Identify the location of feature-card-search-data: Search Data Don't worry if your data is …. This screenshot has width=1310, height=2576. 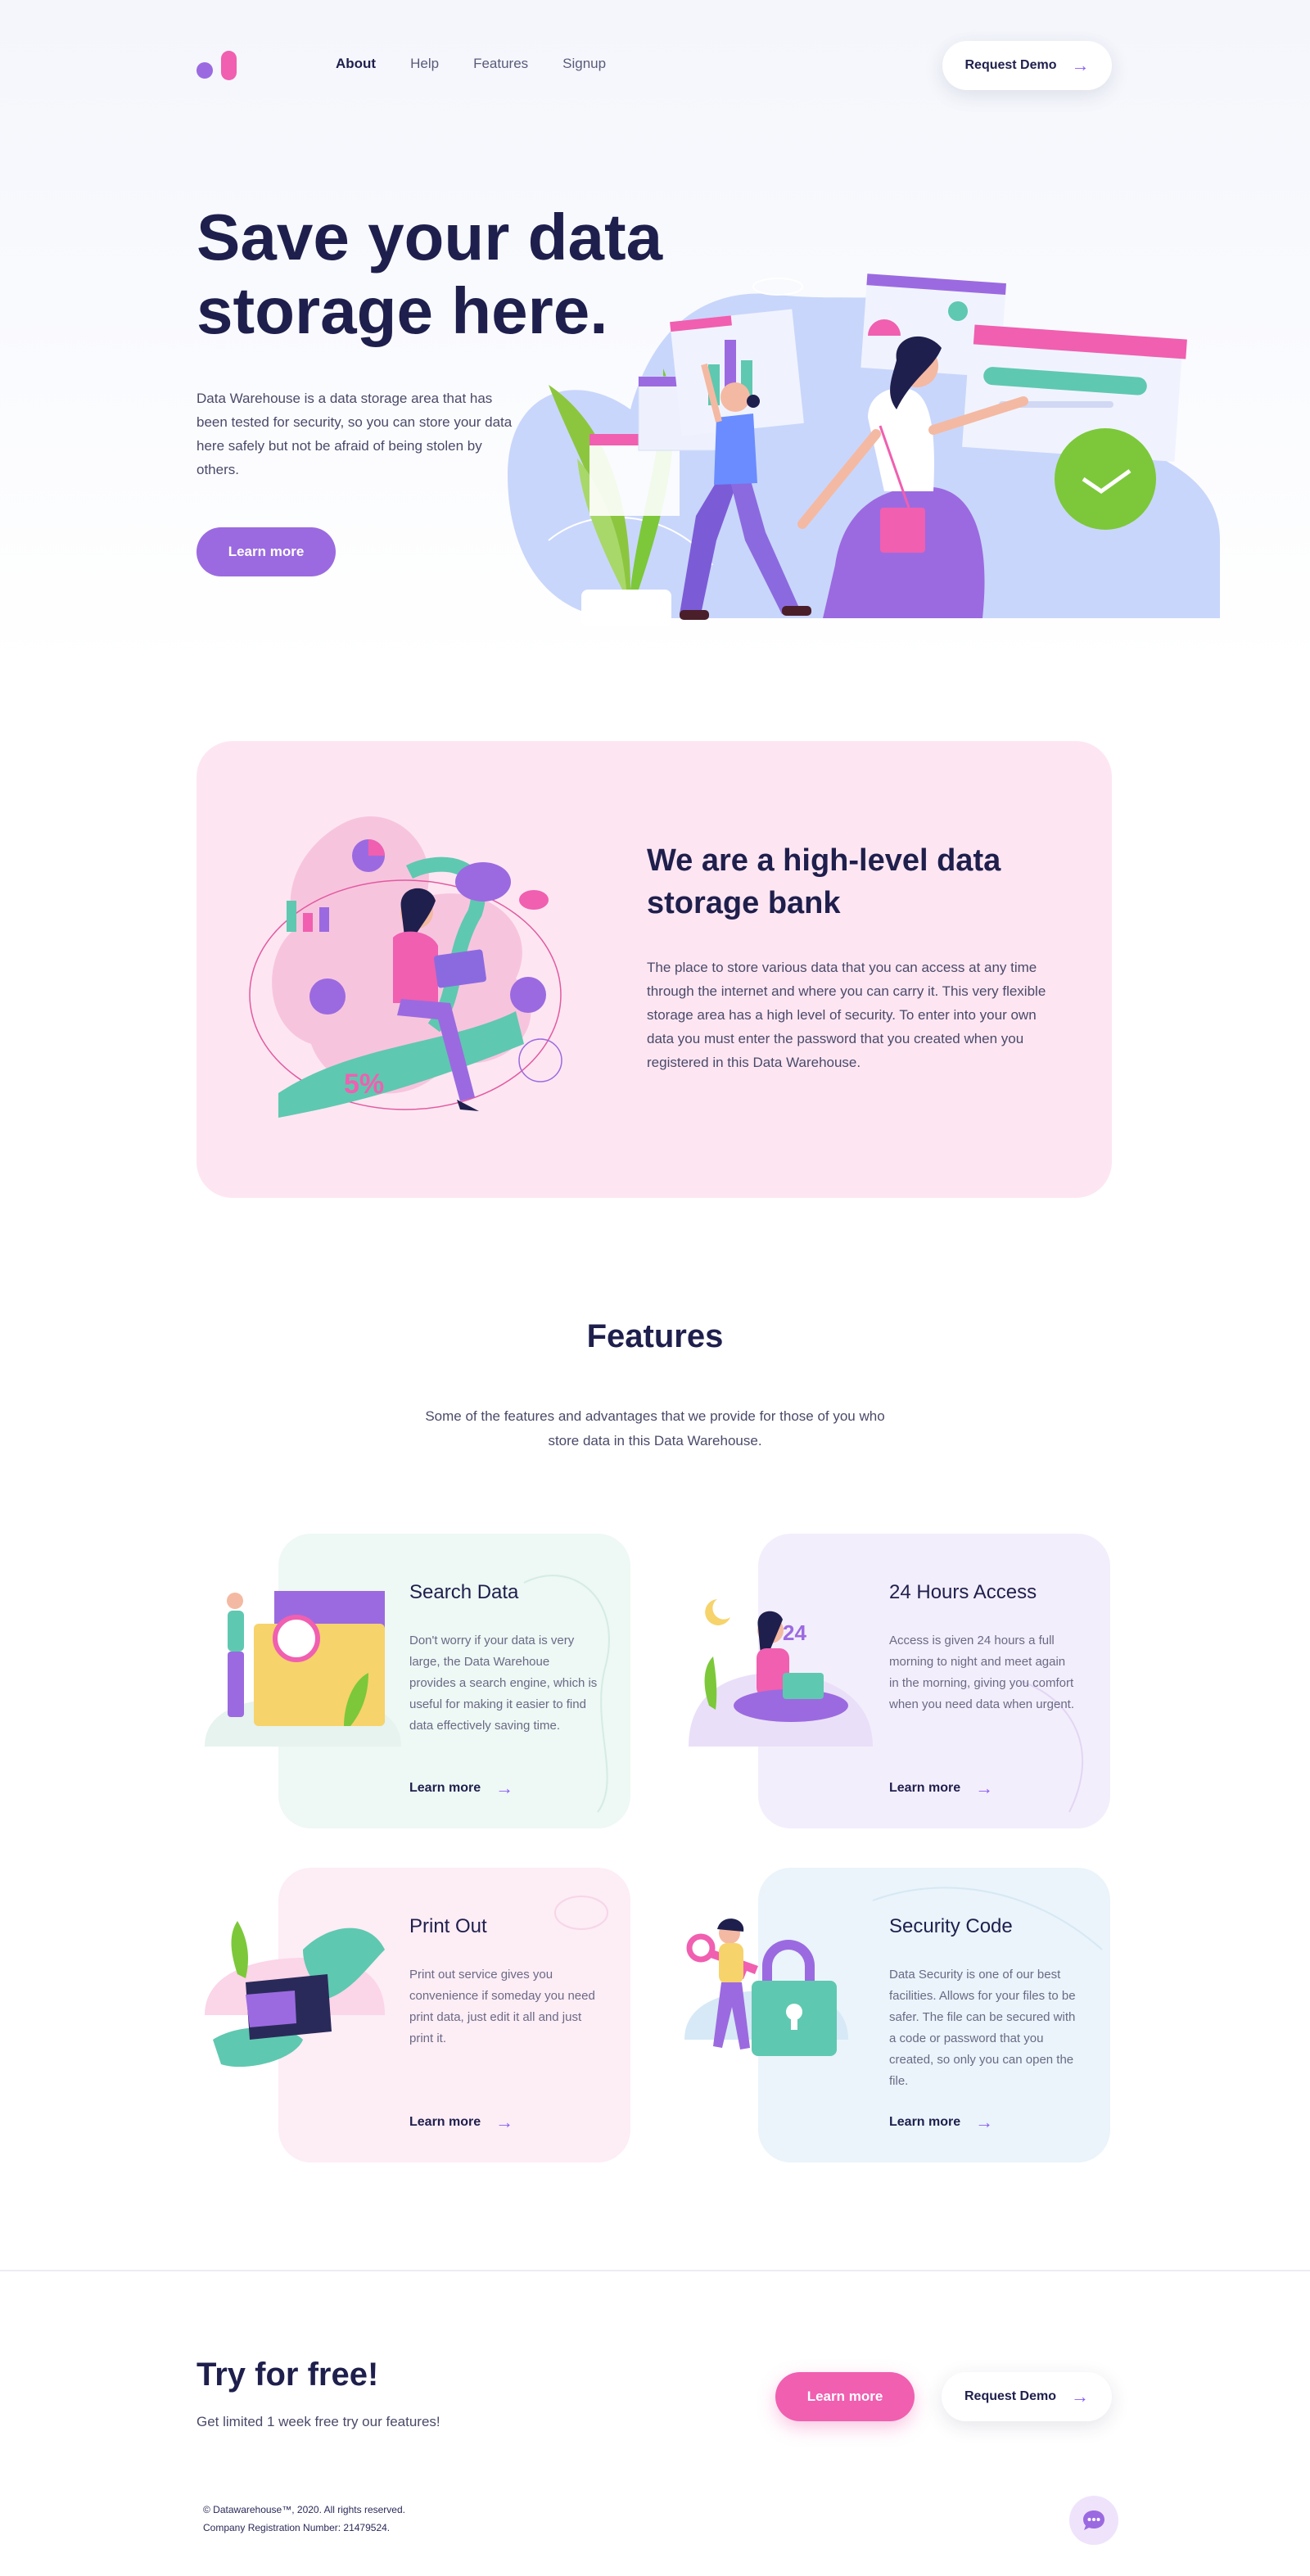
(417, 1681).